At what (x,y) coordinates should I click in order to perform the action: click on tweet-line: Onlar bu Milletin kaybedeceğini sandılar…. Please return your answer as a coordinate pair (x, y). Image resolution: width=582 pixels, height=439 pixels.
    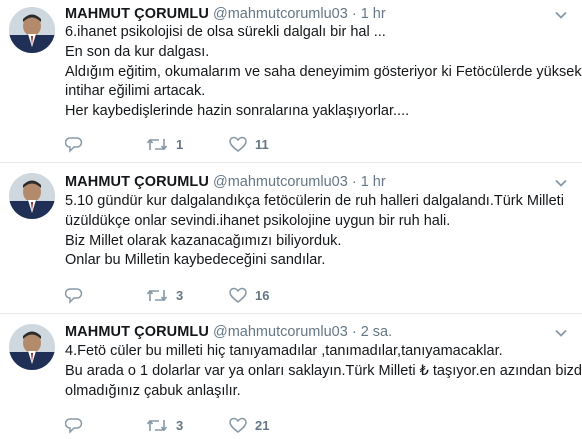
    Looking at the image, I should click on (195, 260).